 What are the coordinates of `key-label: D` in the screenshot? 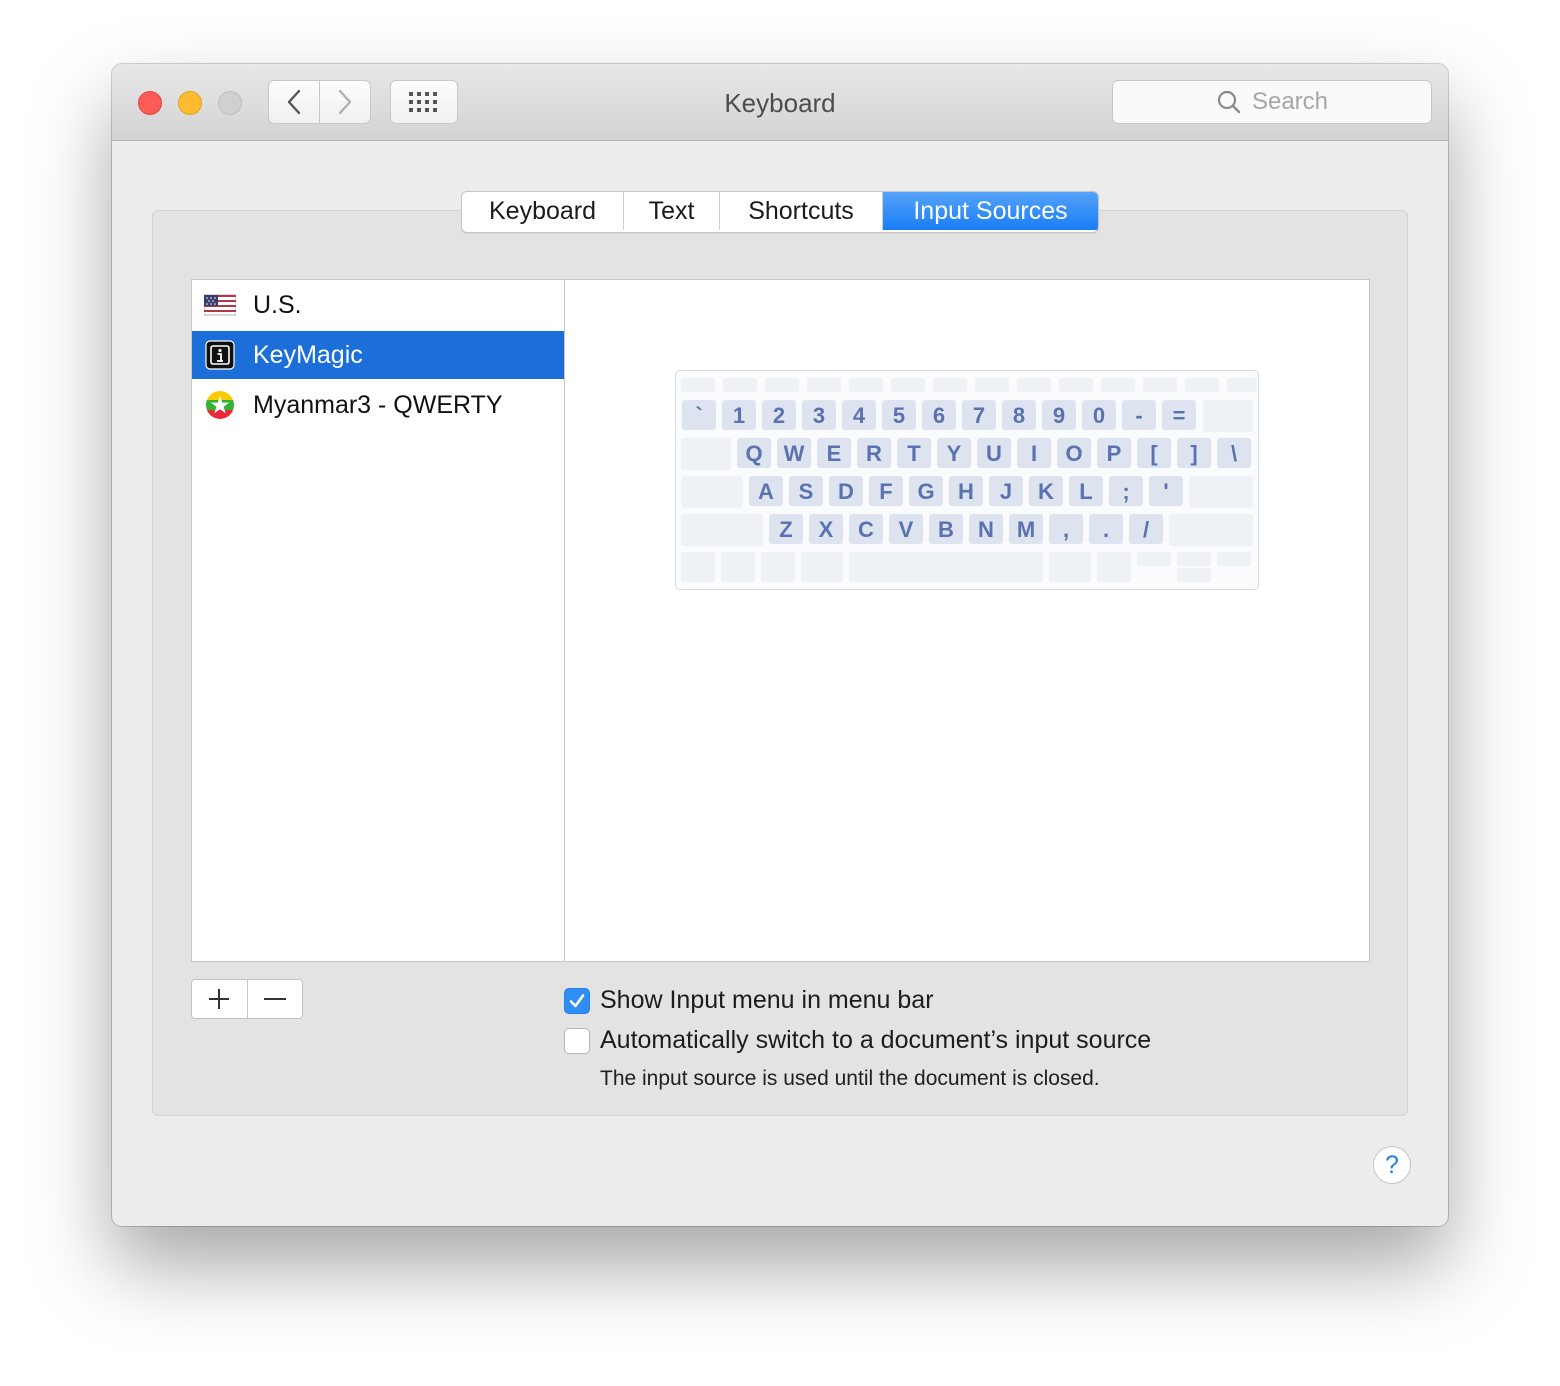 It's located at (846, 491).